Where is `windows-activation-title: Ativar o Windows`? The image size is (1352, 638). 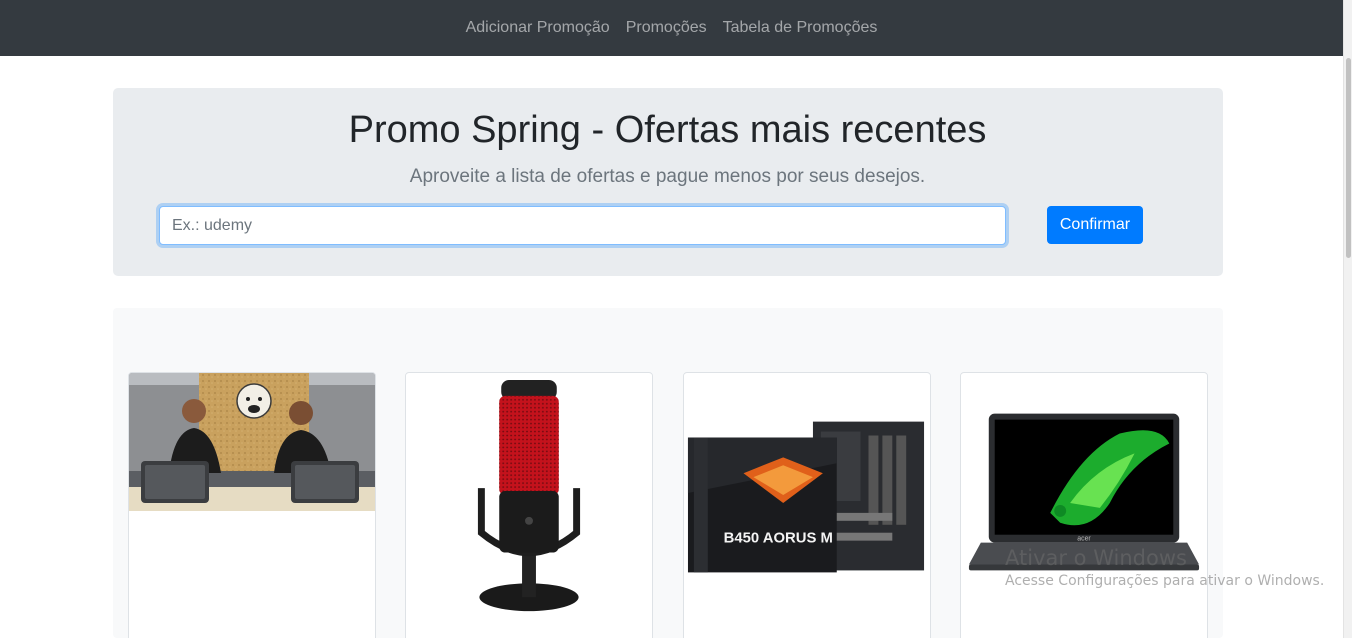 windows-activation-title: Ativar o Windows is located at coordinates (1096, 558).